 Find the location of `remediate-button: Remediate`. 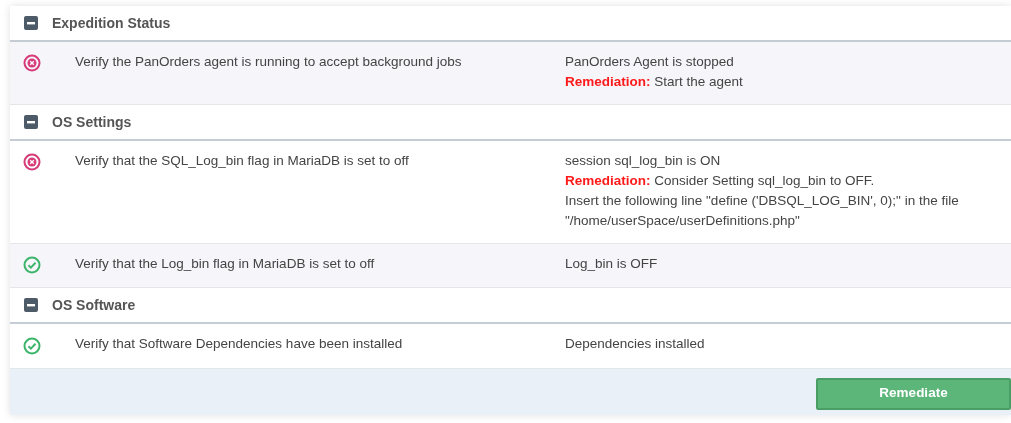

remediate-button: Remediate is located at coordinates (913, 393).